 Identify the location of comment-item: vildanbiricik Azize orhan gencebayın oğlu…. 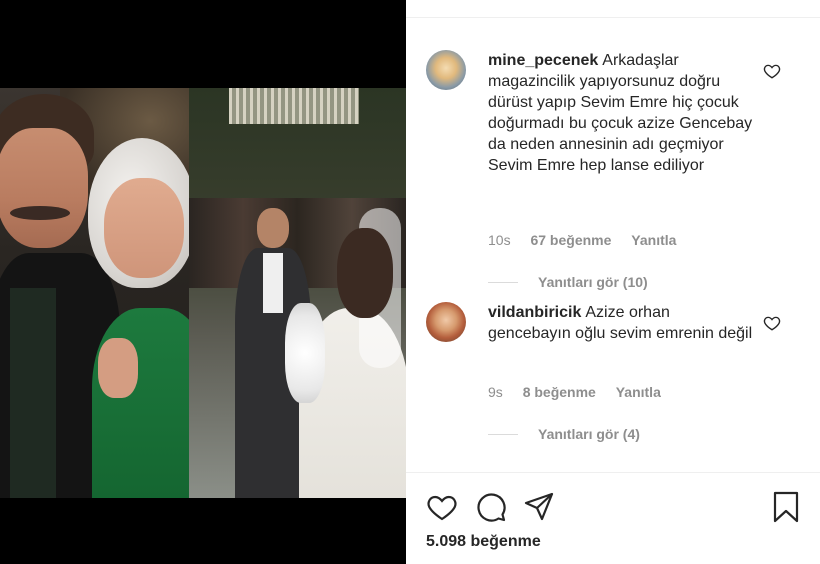
(616, 372).